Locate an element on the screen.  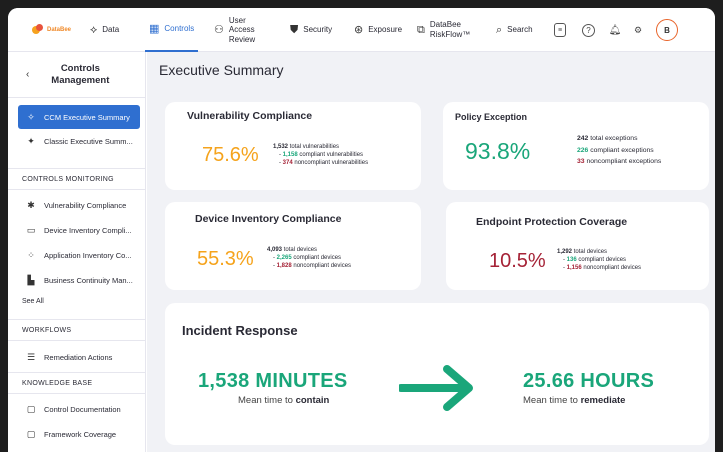
databee-logo: DataBee is located at coordinates (51, 30).